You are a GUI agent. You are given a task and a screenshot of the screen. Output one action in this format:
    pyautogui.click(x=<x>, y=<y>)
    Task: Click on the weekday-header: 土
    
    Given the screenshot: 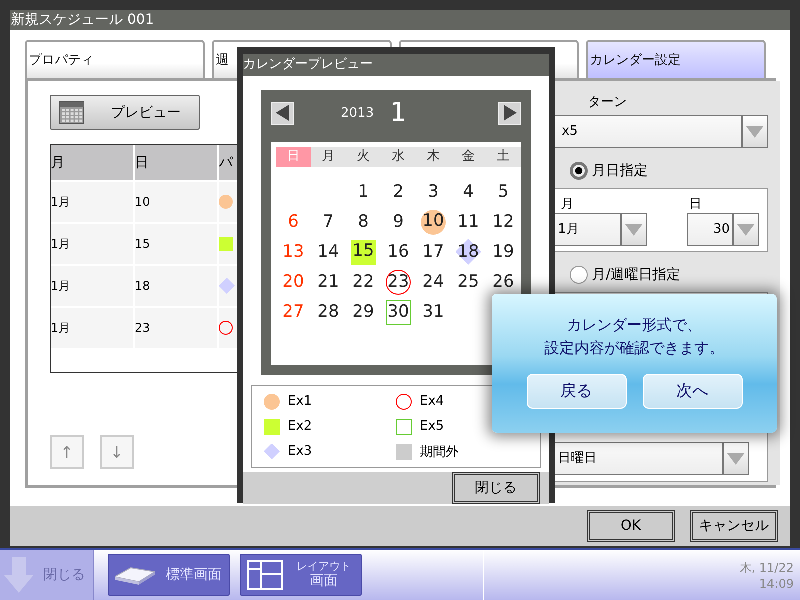 What is the action you would take?
    pyautogui.click(x=503, y=157)
    